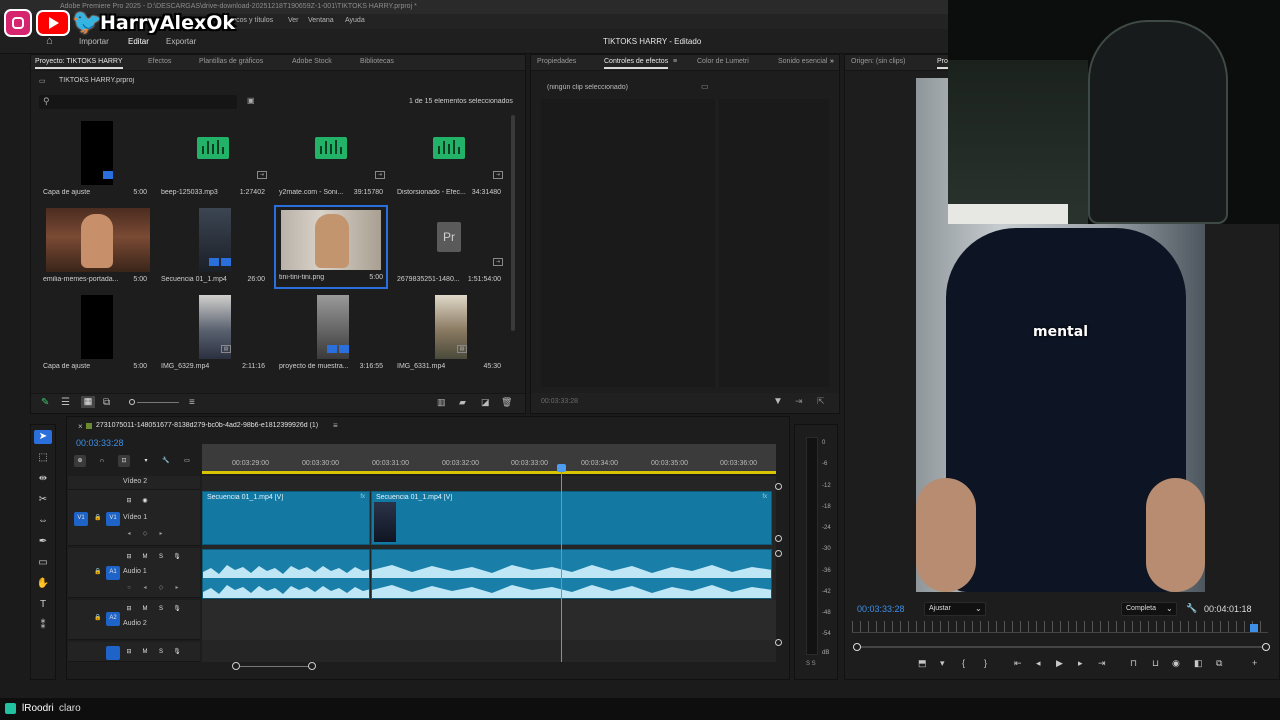 This screenshot has width=1280, height=720. I want to click on bin-item-img6331: ▤ IMG_6331.mp4 45:30, so click(449, 336).